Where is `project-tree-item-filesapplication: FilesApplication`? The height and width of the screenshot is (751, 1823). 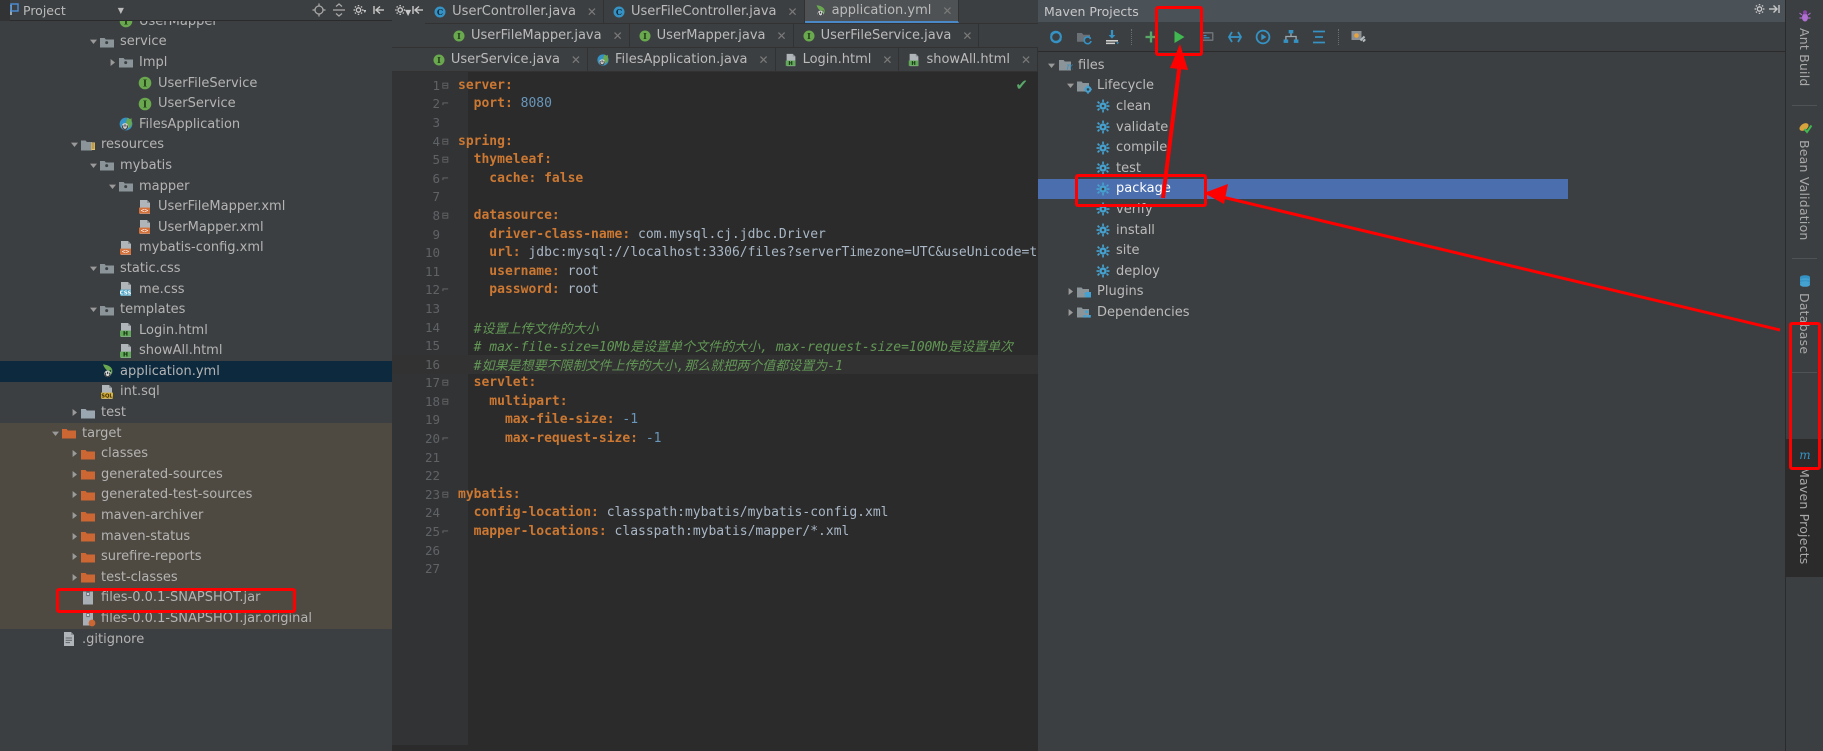 project-tree-item-filesapplication: FilesApplication is located at coordinates (196, 124).